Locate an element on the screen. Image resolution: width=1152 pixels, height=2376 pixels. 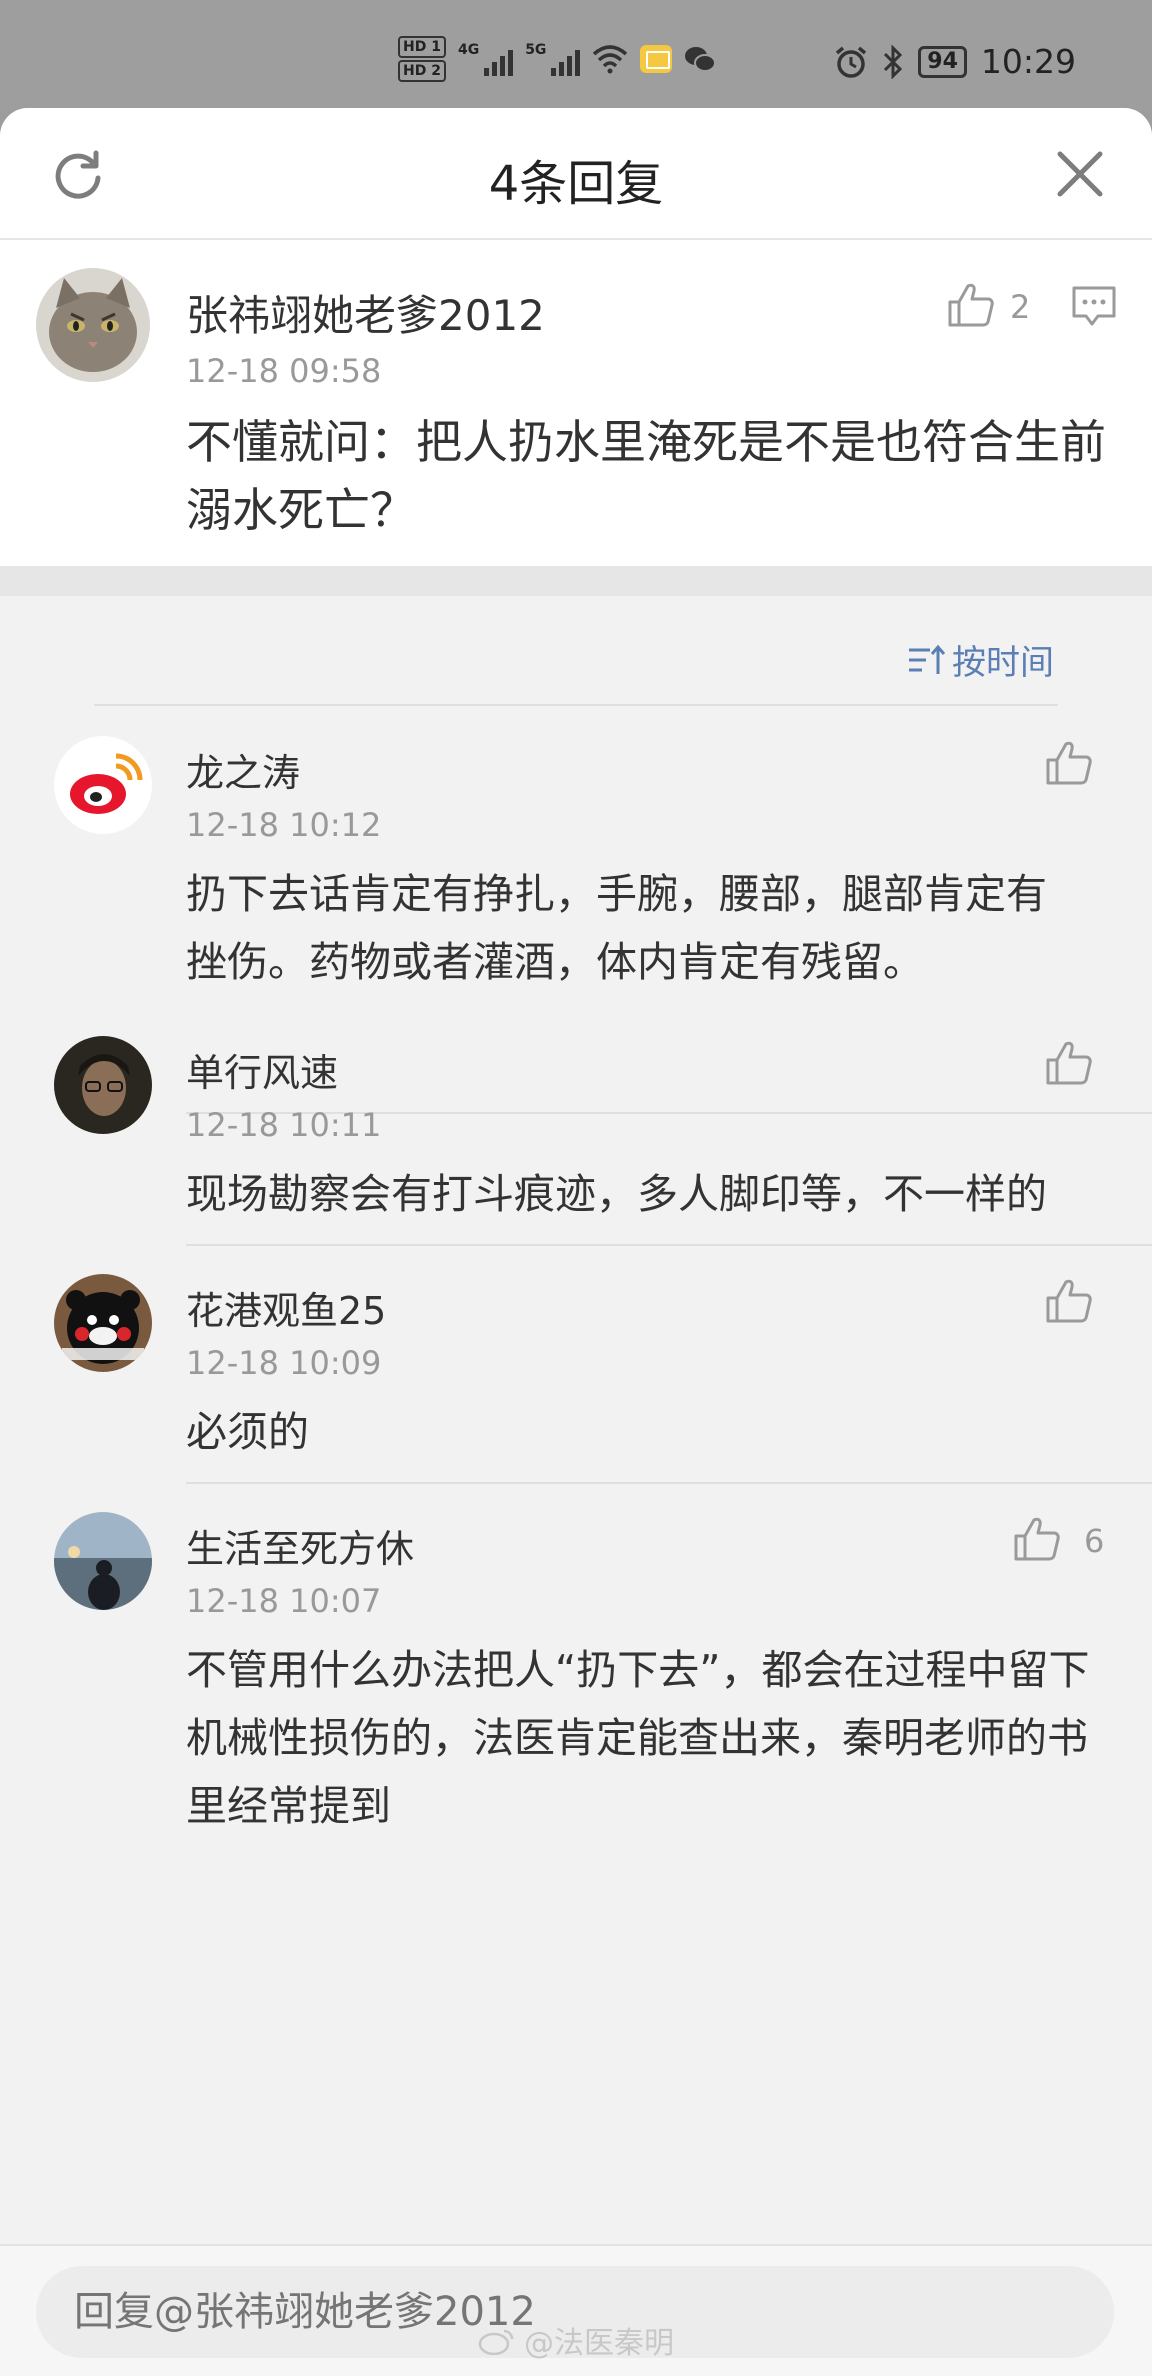
hd2-label: HD 2 is located at coordinates (422, 71).